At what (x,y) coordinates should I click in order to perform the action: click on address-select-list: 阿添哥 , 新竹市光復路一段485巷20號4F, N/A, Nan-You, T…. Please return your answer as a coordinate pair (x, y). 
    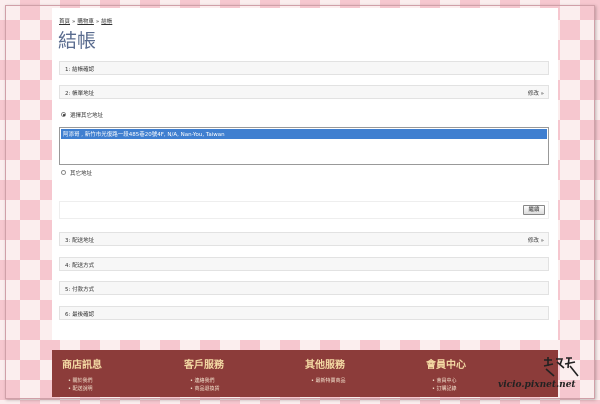
    Looking at the image, I should click on (304, 146).